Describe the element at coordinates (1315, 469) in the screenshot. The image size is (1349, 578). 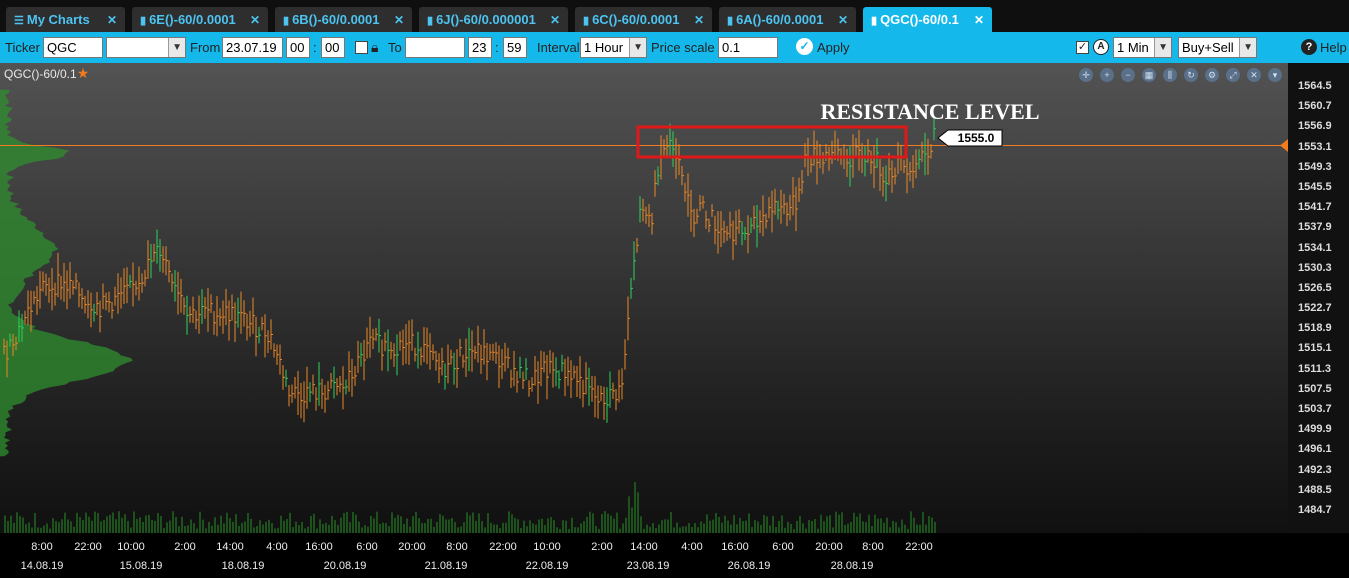
I see `y-tick-label: 1492.3` at that location.